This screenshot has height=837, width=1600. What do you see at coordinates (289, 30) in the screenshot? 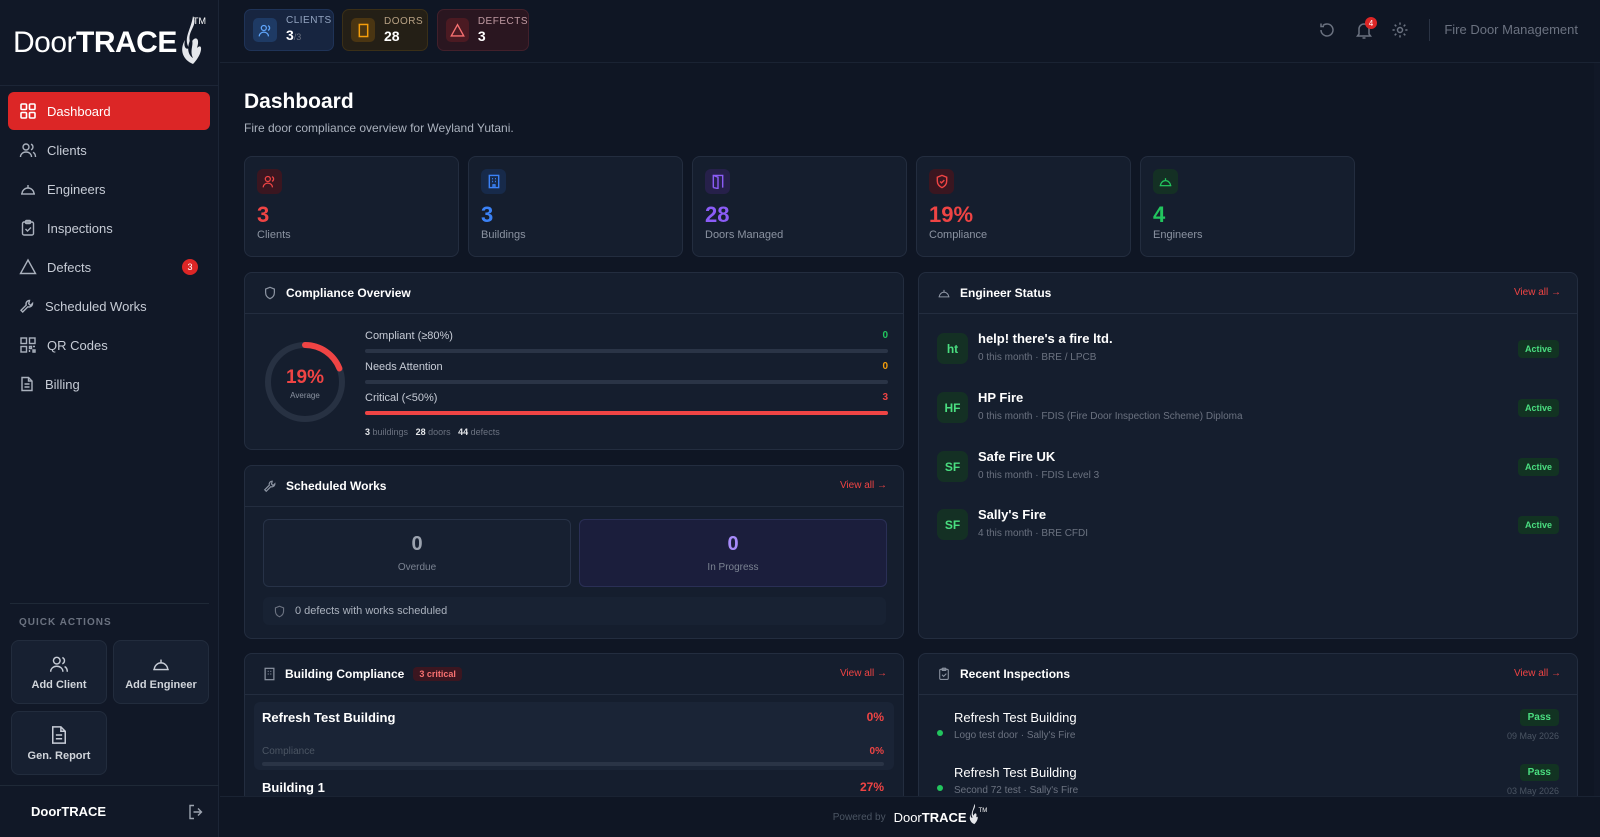
I see `clients-chip: CLIENTS 3/3` at bounding box center [289, 30].